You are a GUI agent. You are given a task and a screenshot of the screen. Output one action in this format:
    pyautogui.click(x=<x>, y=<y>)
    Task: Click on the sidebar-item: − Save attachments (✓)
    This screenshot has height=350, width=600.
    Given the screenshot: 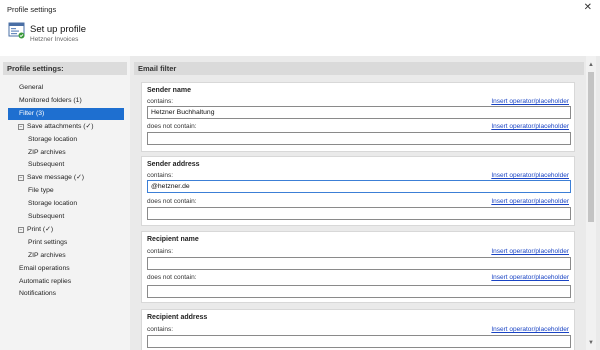 What is the action you would take?
    pyautogui.click(x=66, y=127)
    